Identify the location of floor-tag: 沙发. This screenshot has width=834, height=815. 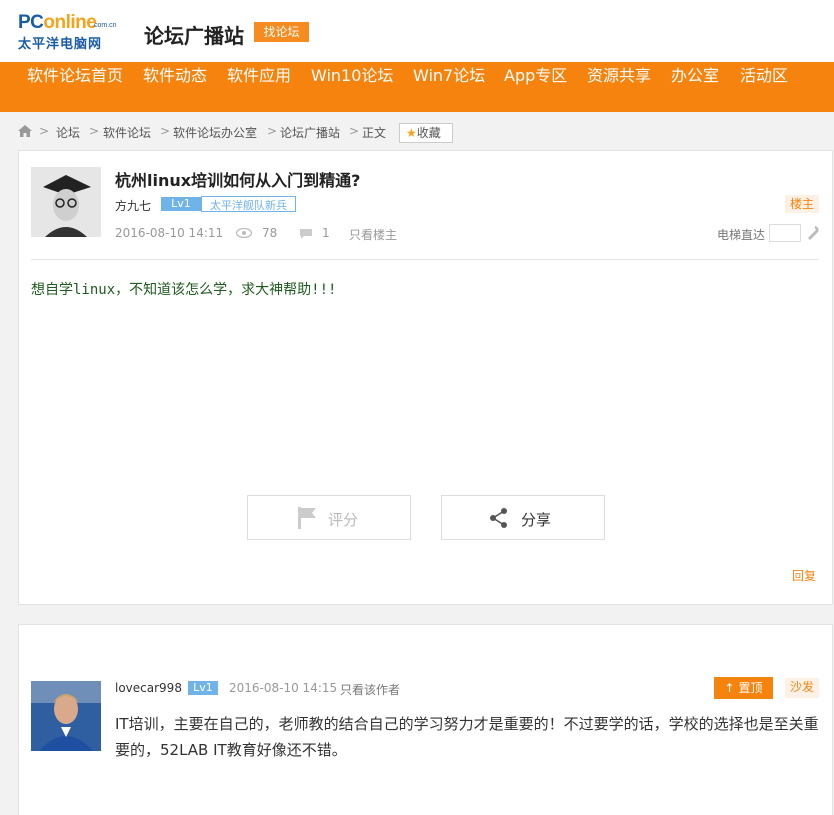
(802, 688).